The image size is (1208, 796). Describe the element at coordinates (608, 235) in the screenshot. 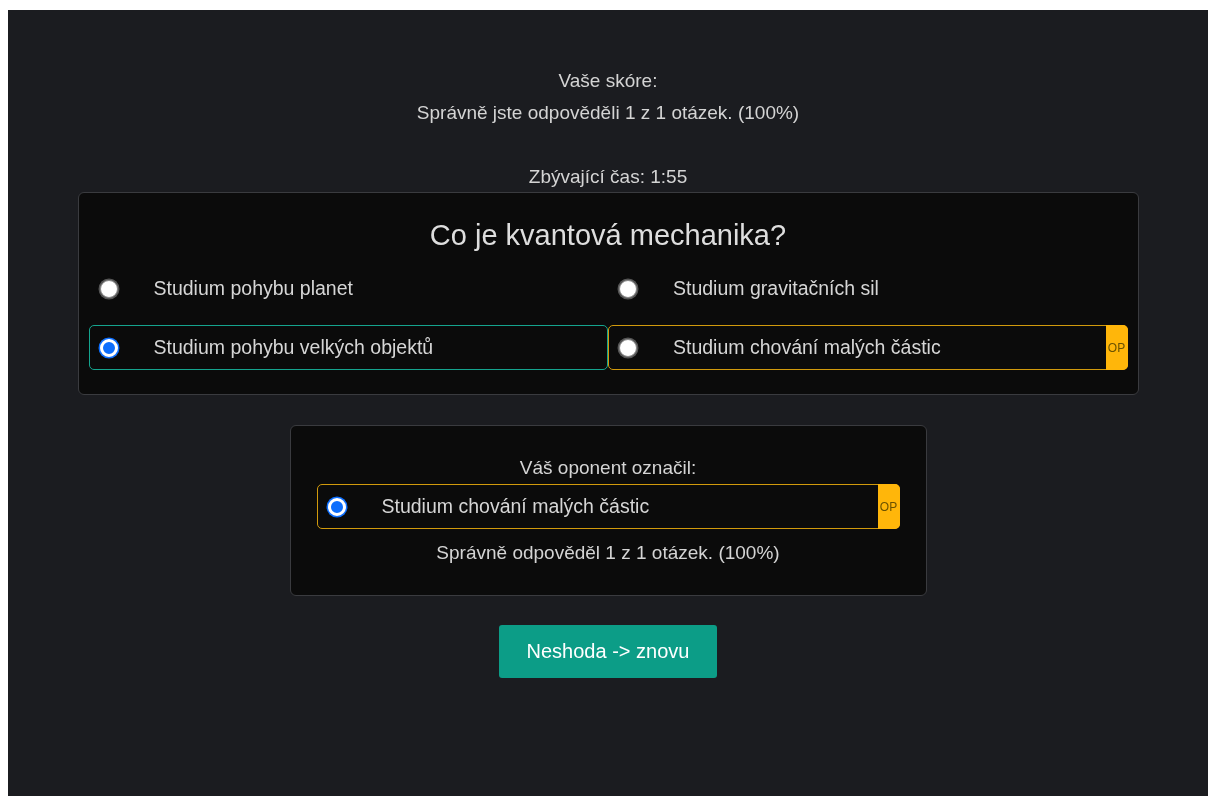

I see `question-title: Co je kvantová mechanika?` at that location.